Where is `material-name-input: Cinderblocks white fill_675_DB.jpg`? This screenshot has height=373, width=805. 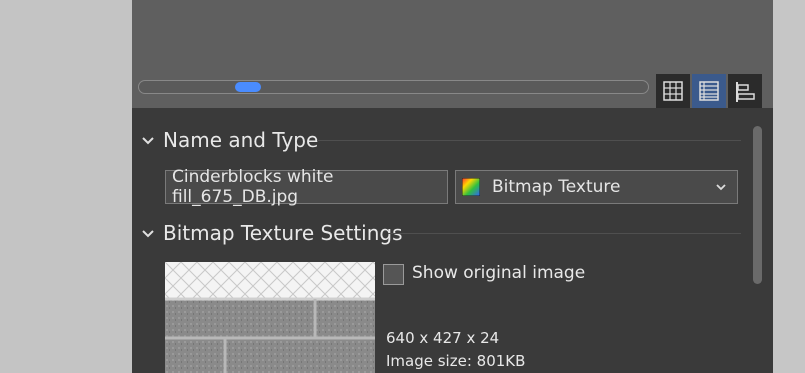
material-name-input: Cinderblocks white fill_675_DB.jpg is located at coordinates (306, 187).